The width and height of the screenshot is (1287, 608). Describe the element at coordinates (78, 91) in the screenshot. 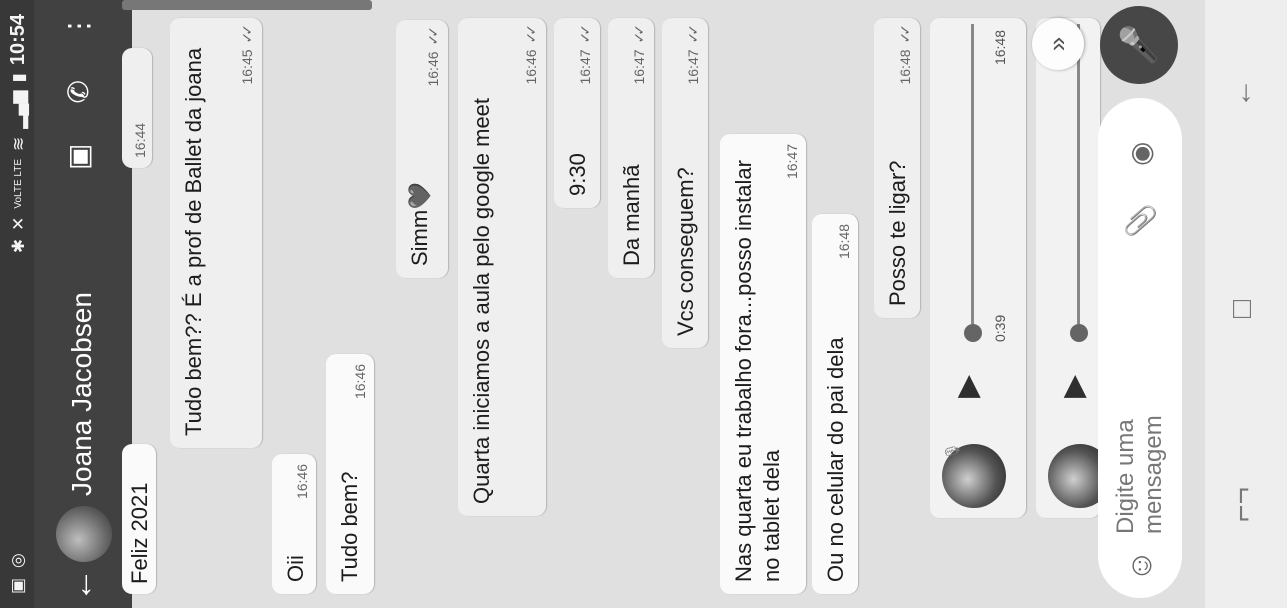

I see `add-call-icon: ✆` at that location.